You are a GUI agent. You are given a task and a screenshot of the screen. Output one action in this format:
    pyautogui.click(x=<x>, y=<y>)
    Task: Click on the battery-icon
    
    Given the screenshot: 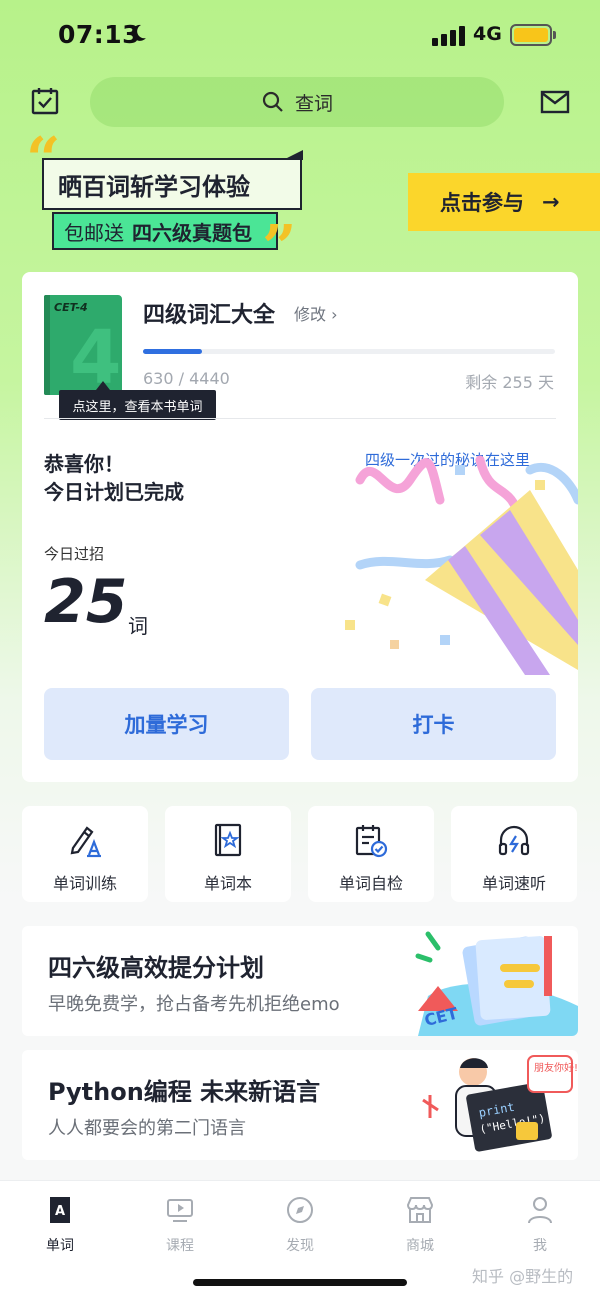 What is the action you would take?
    pyautogui.click(x=531, y=35)
    